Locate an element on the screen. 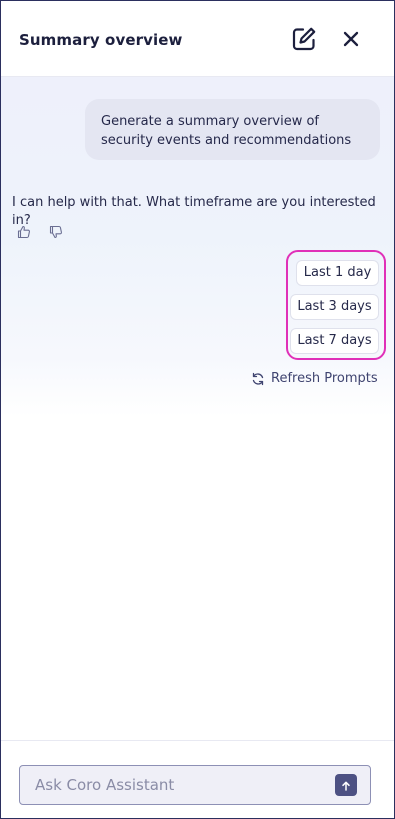 This screenshot has width=395, height=819. thumbs-up-icon is located at coordinates (24, 233).